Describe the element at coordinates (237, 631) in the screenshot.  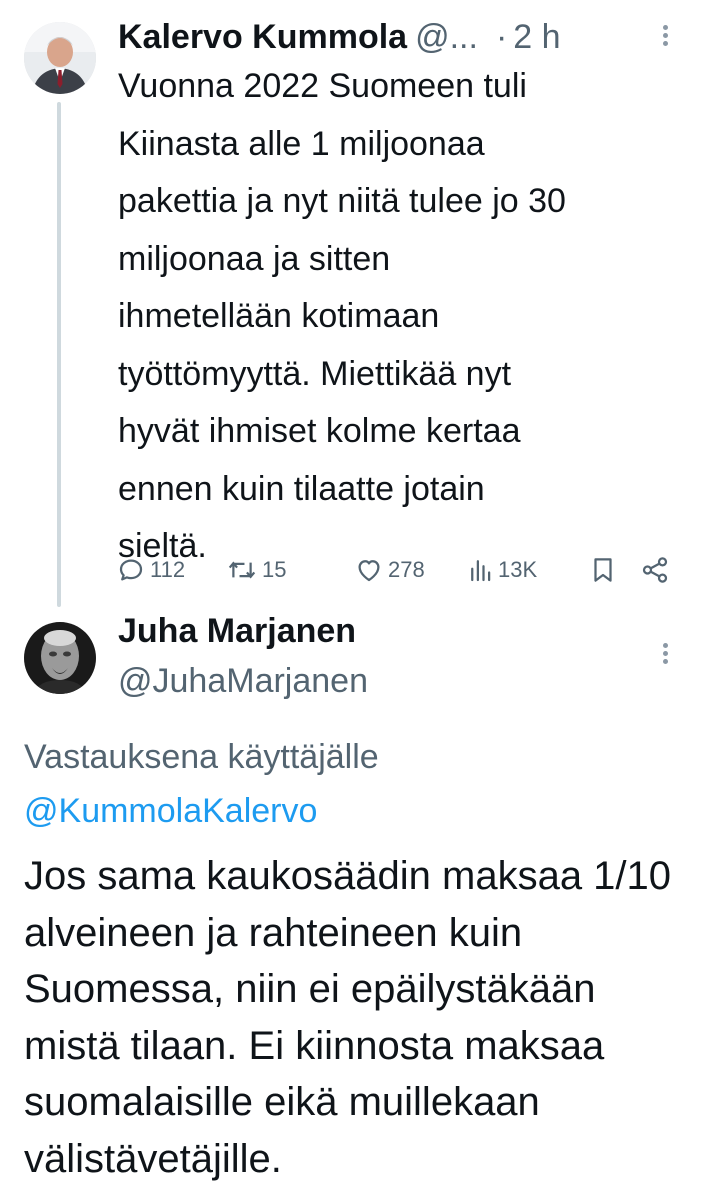
I see `reply-author-name: Juha Marjanen` at that location.